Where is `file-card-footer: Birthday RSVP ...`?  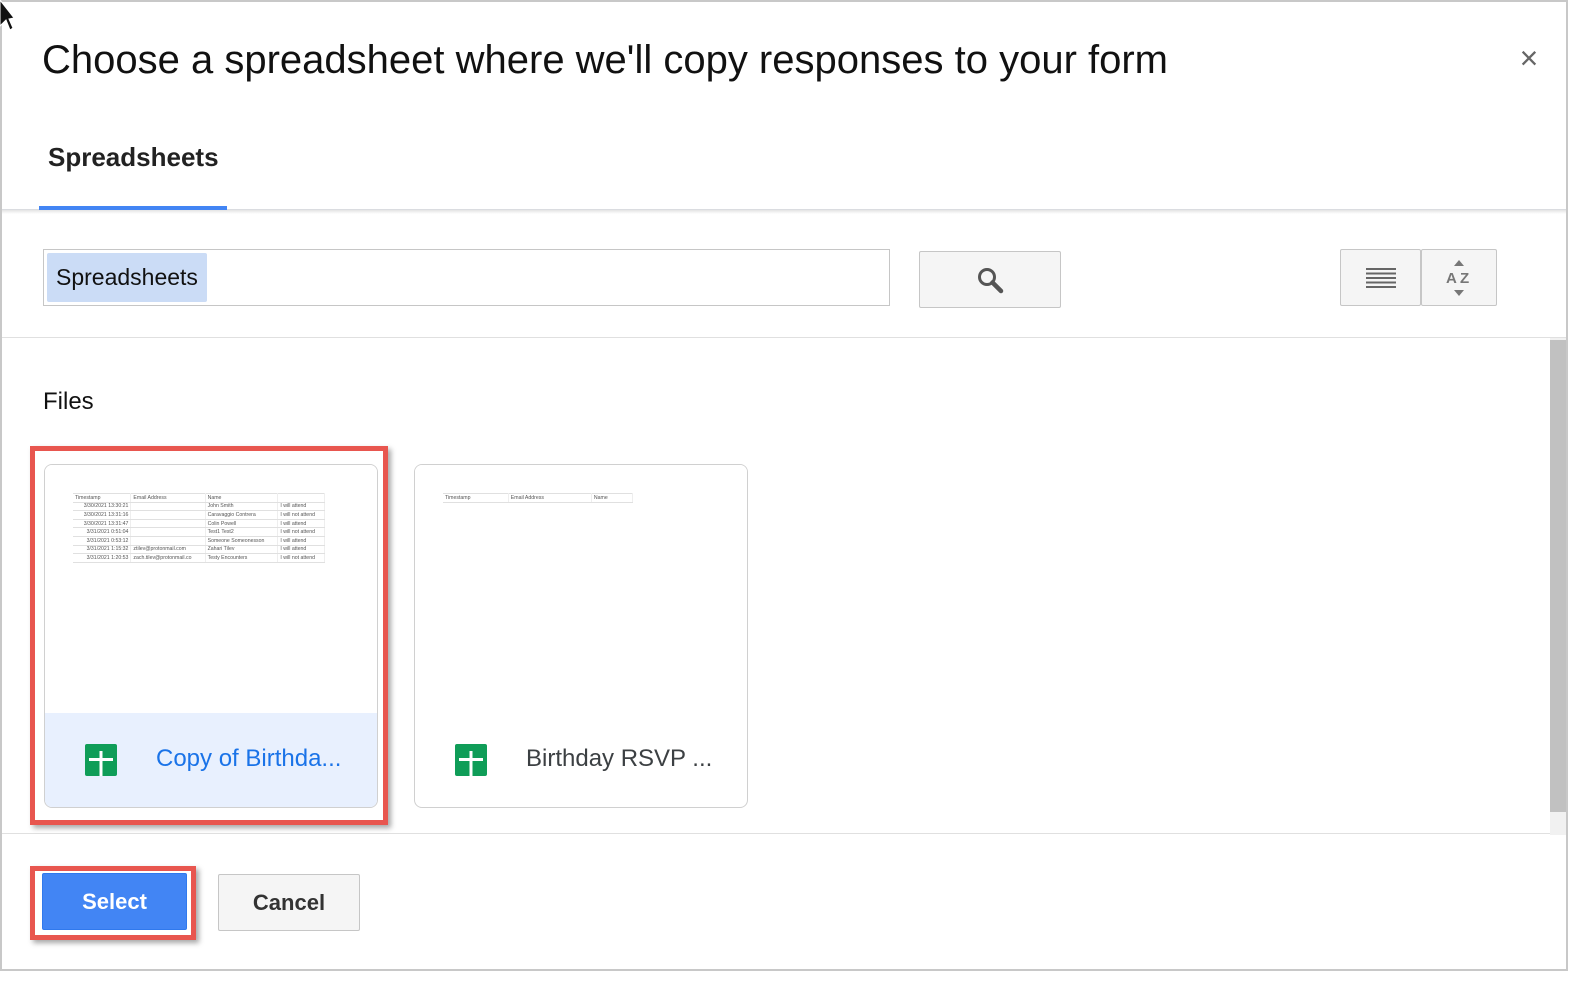
file-card-footer: Birthday RSVP ... is located at coordinates (581, 760).